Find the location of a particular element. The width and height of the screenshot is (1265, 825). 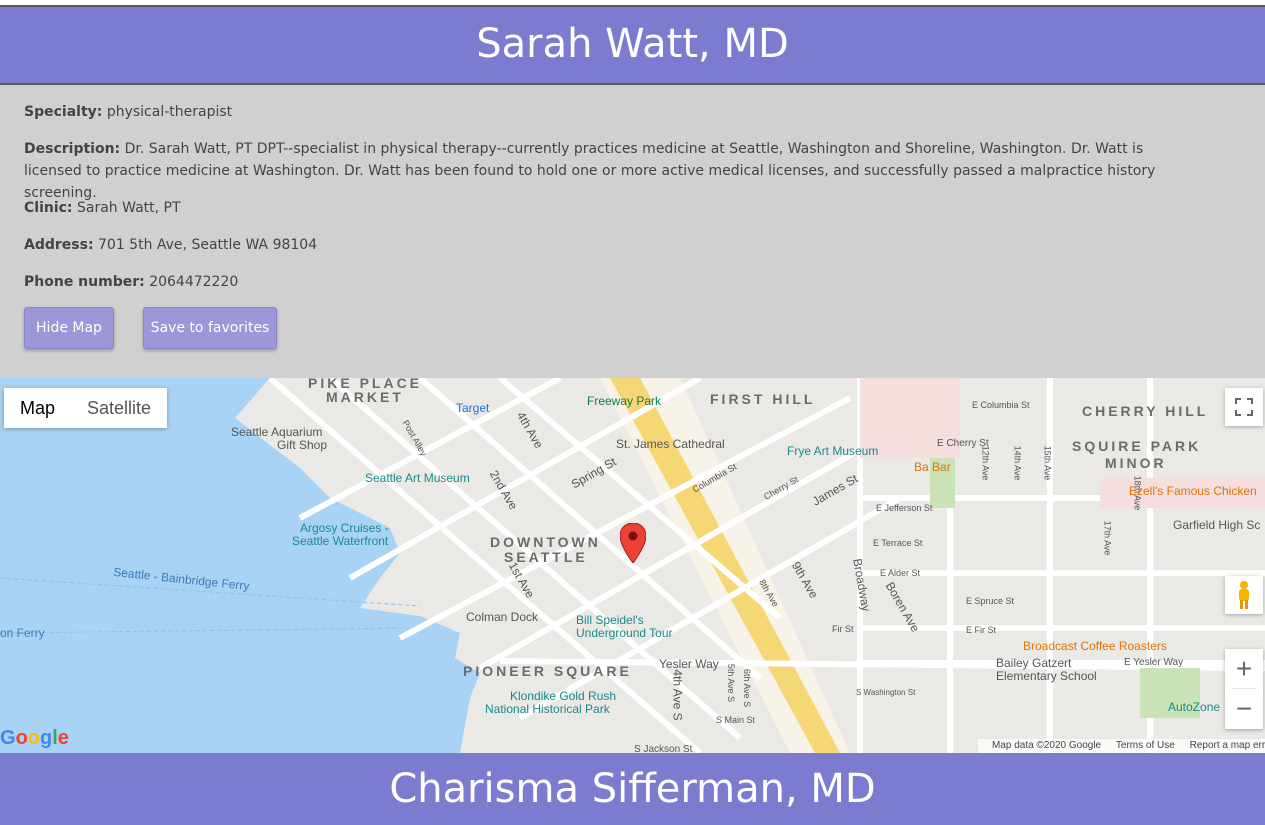

specialty-label: Specialty: is located at coordinates (63, 112).